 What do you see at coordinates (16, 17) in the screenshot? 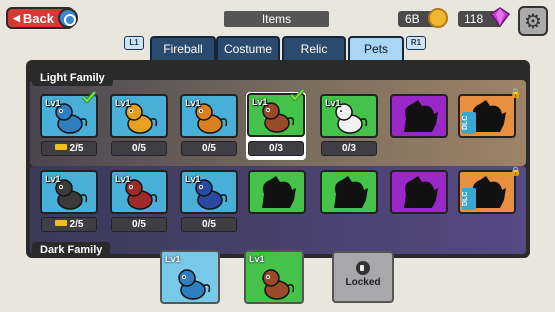
I see `back-arrow-icon: ◀` at bounding box center [16, 17].